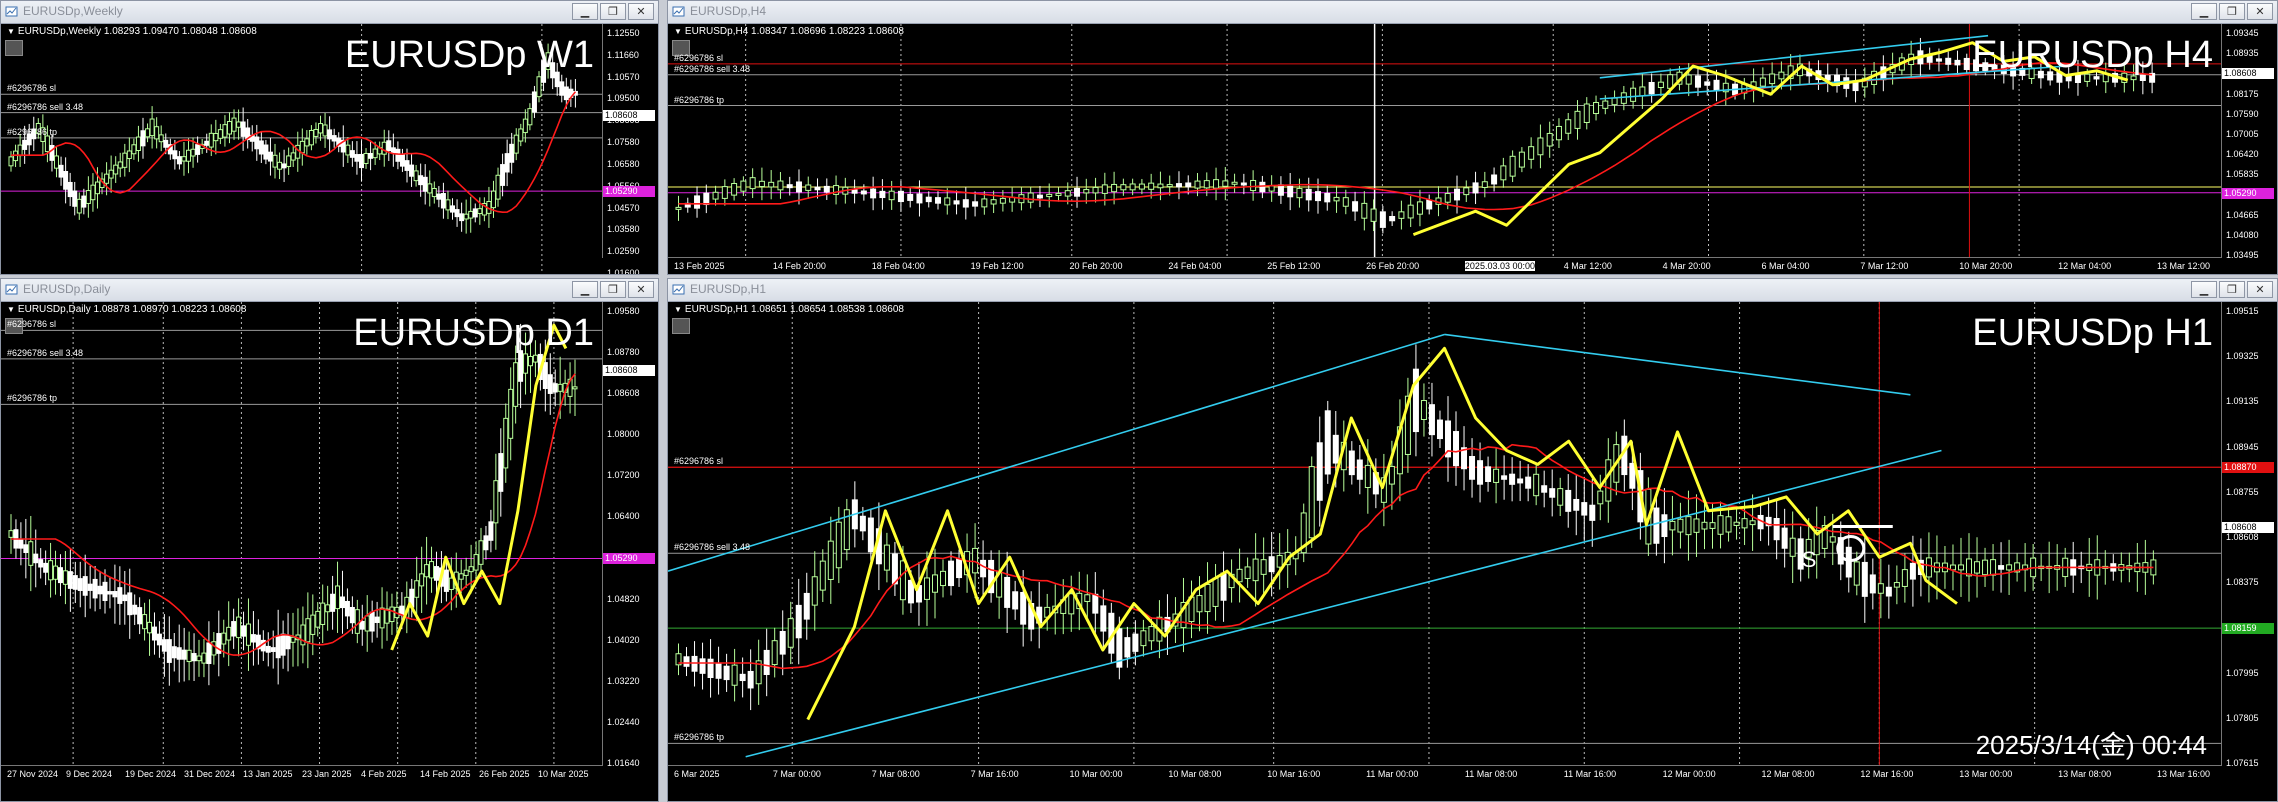 The height and width of the screenshot is (802, 2278). I want to click on chart-symbol-title: EURUSDp H4, so click(2092, 55).